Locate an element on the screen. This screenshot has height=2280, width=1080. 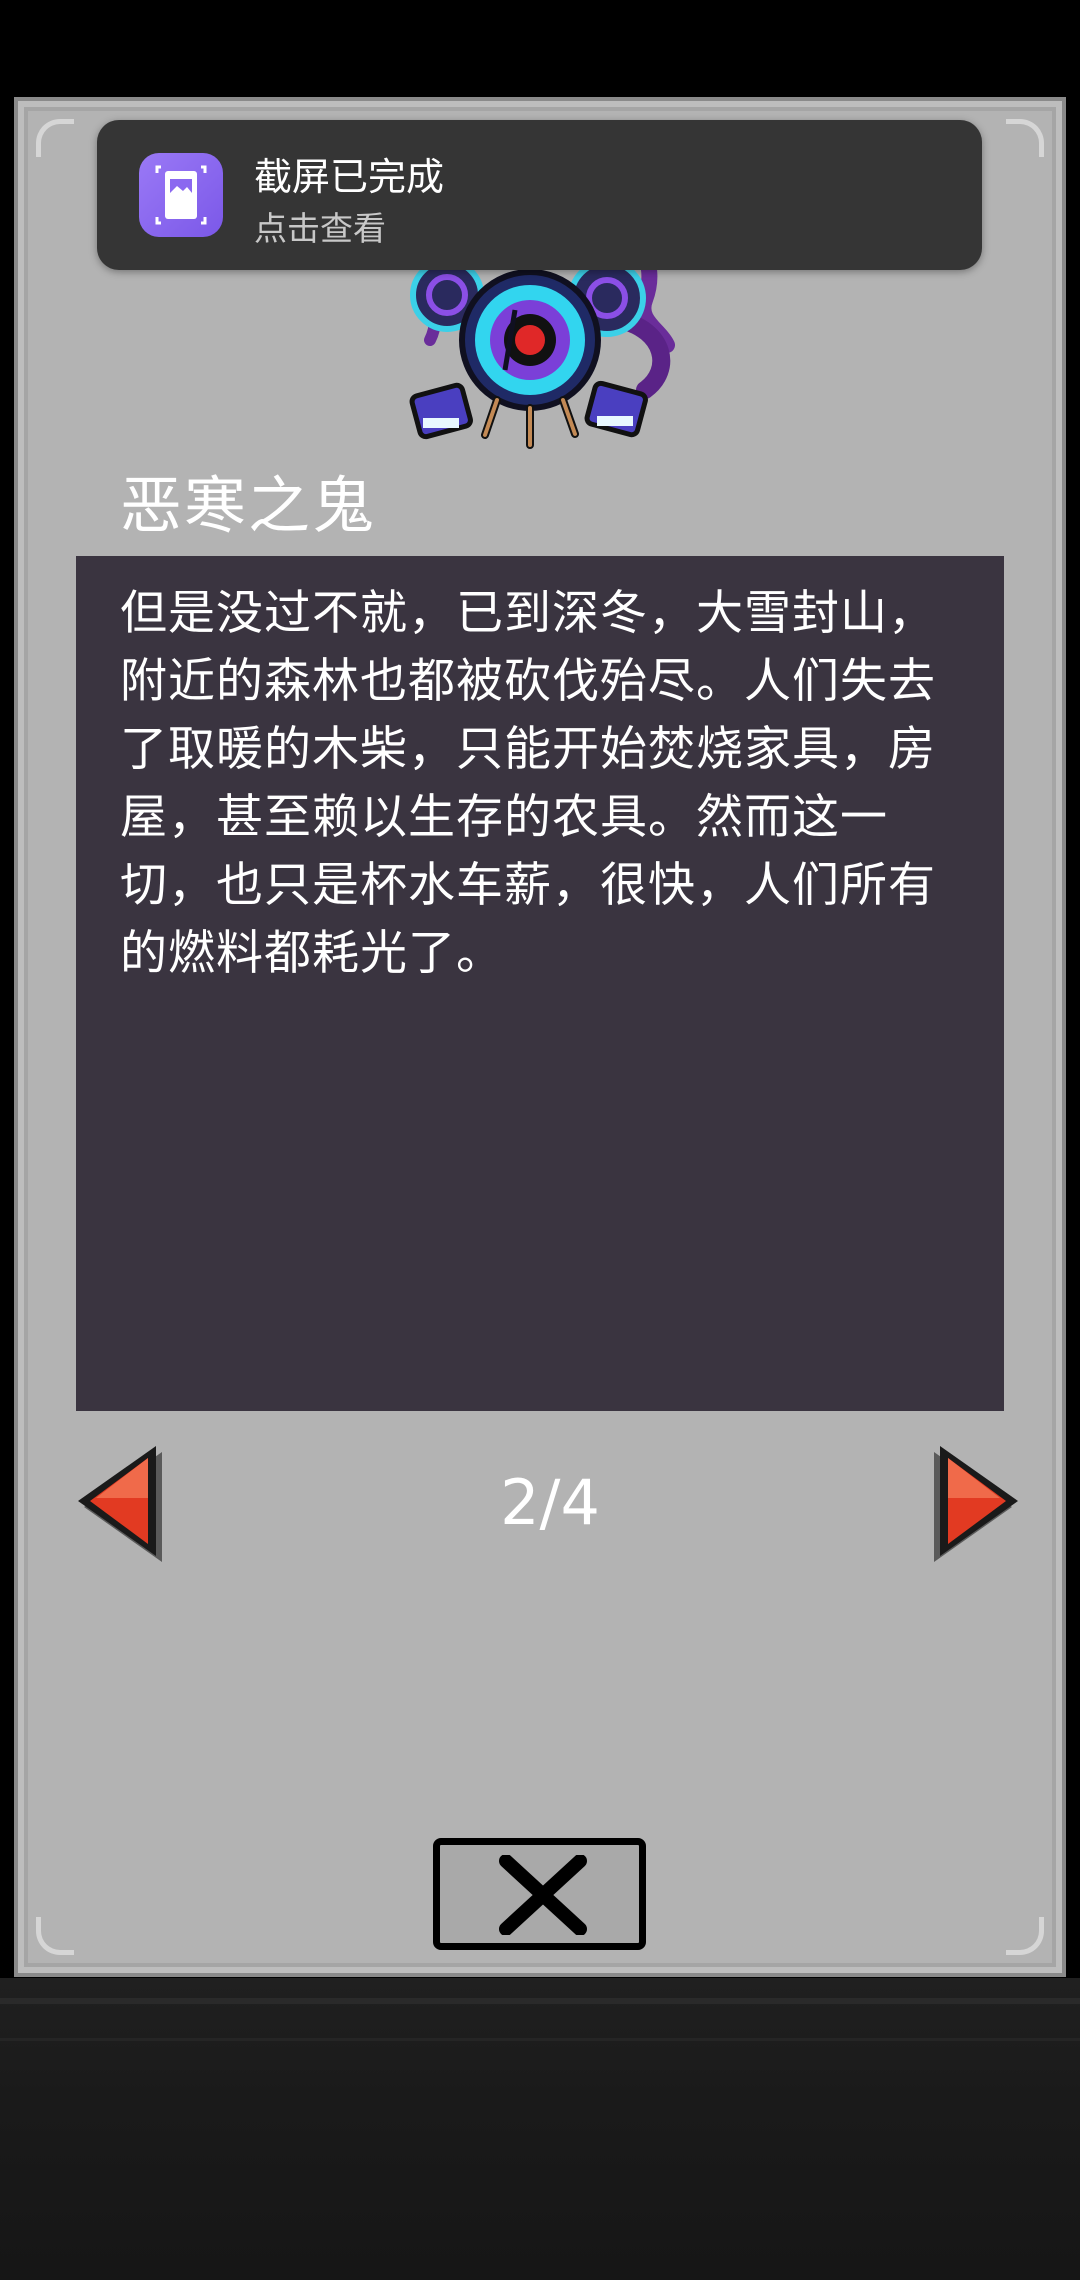
previous-page-button is located at coordinates (120, 1503).